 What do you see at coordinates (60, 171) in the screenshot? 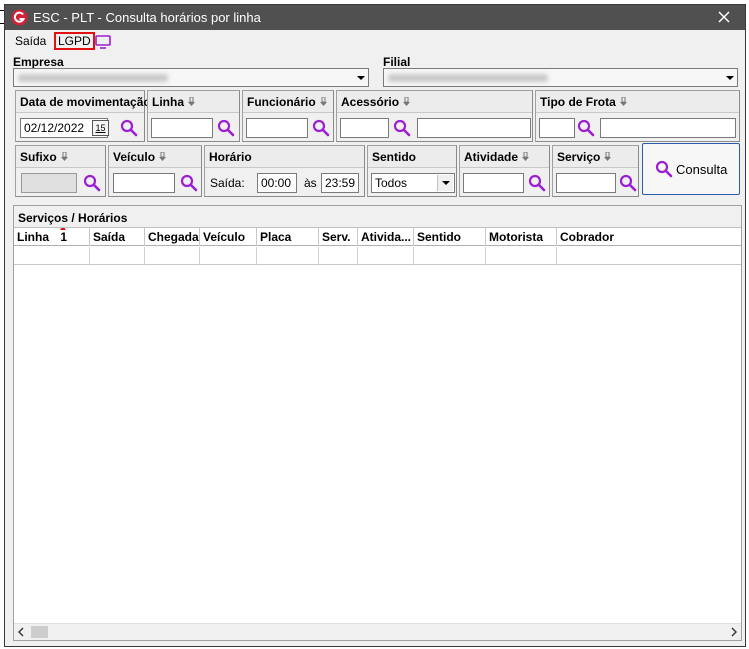
I see `panel-sufixo: Sufixo` at bounding box center [60, 171].